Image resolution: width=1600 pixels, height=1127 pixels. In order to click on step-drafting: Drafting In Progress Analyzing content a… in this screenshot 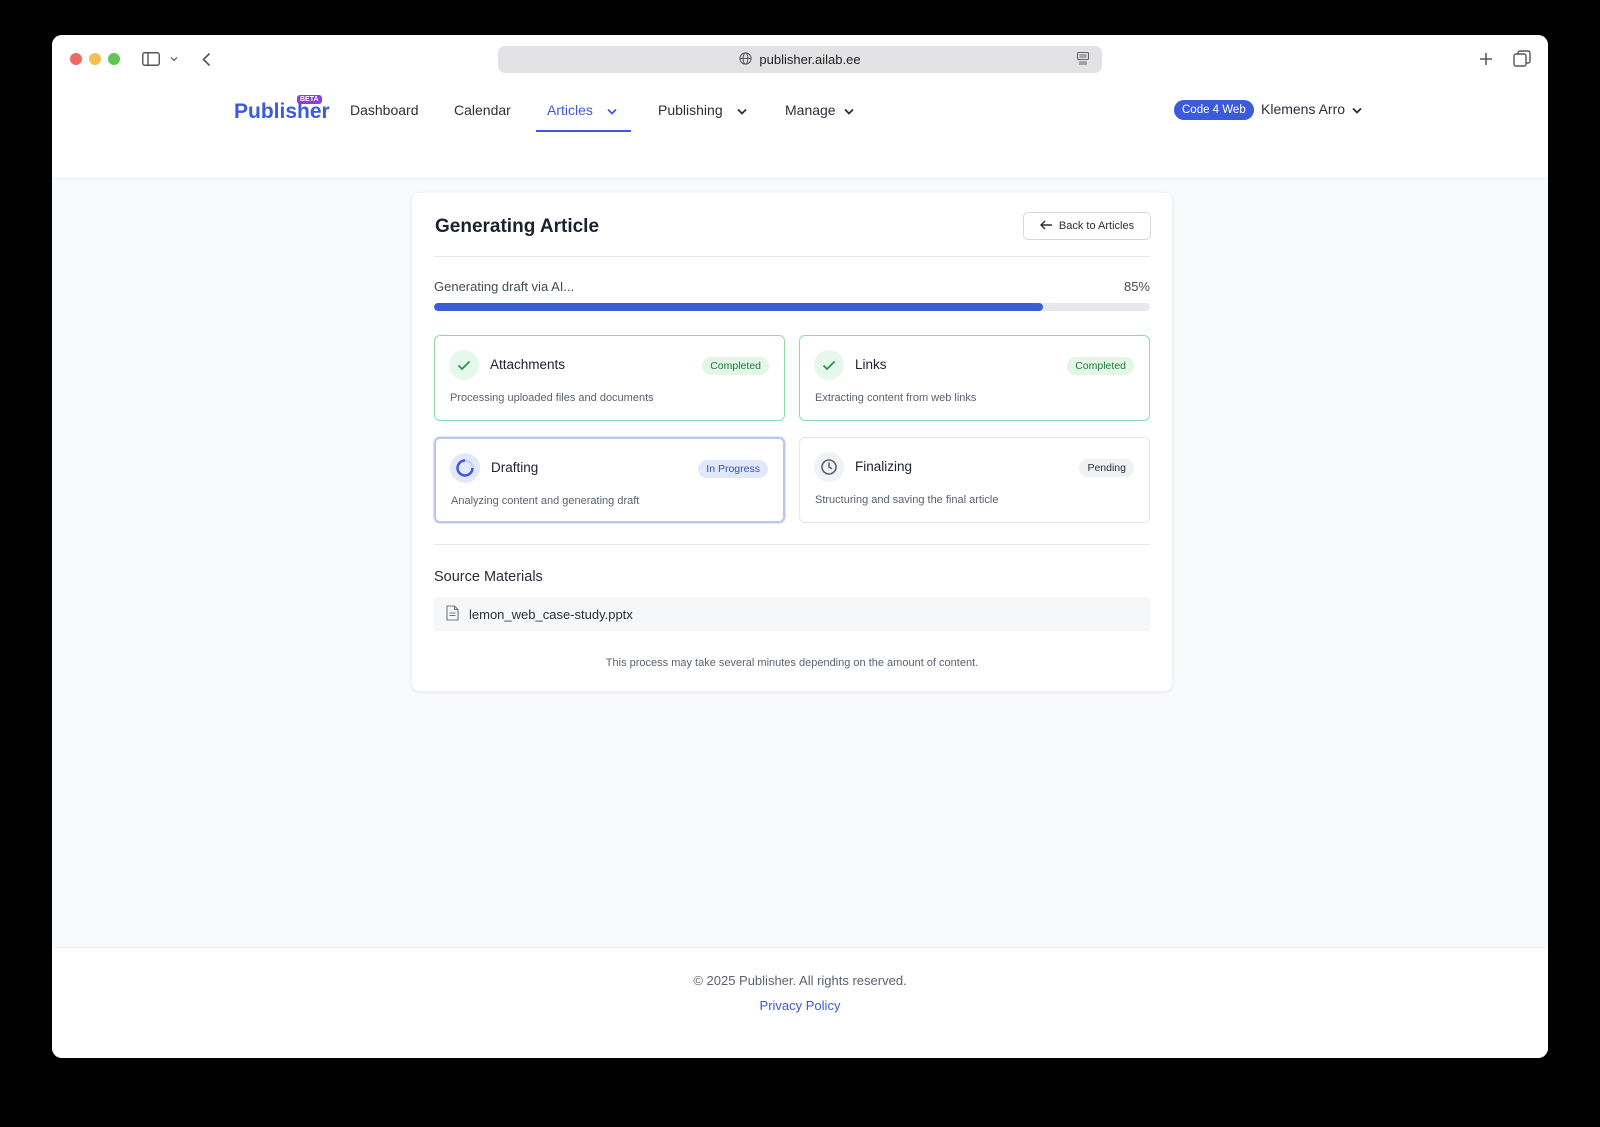, I will do `click(609, 480)`.